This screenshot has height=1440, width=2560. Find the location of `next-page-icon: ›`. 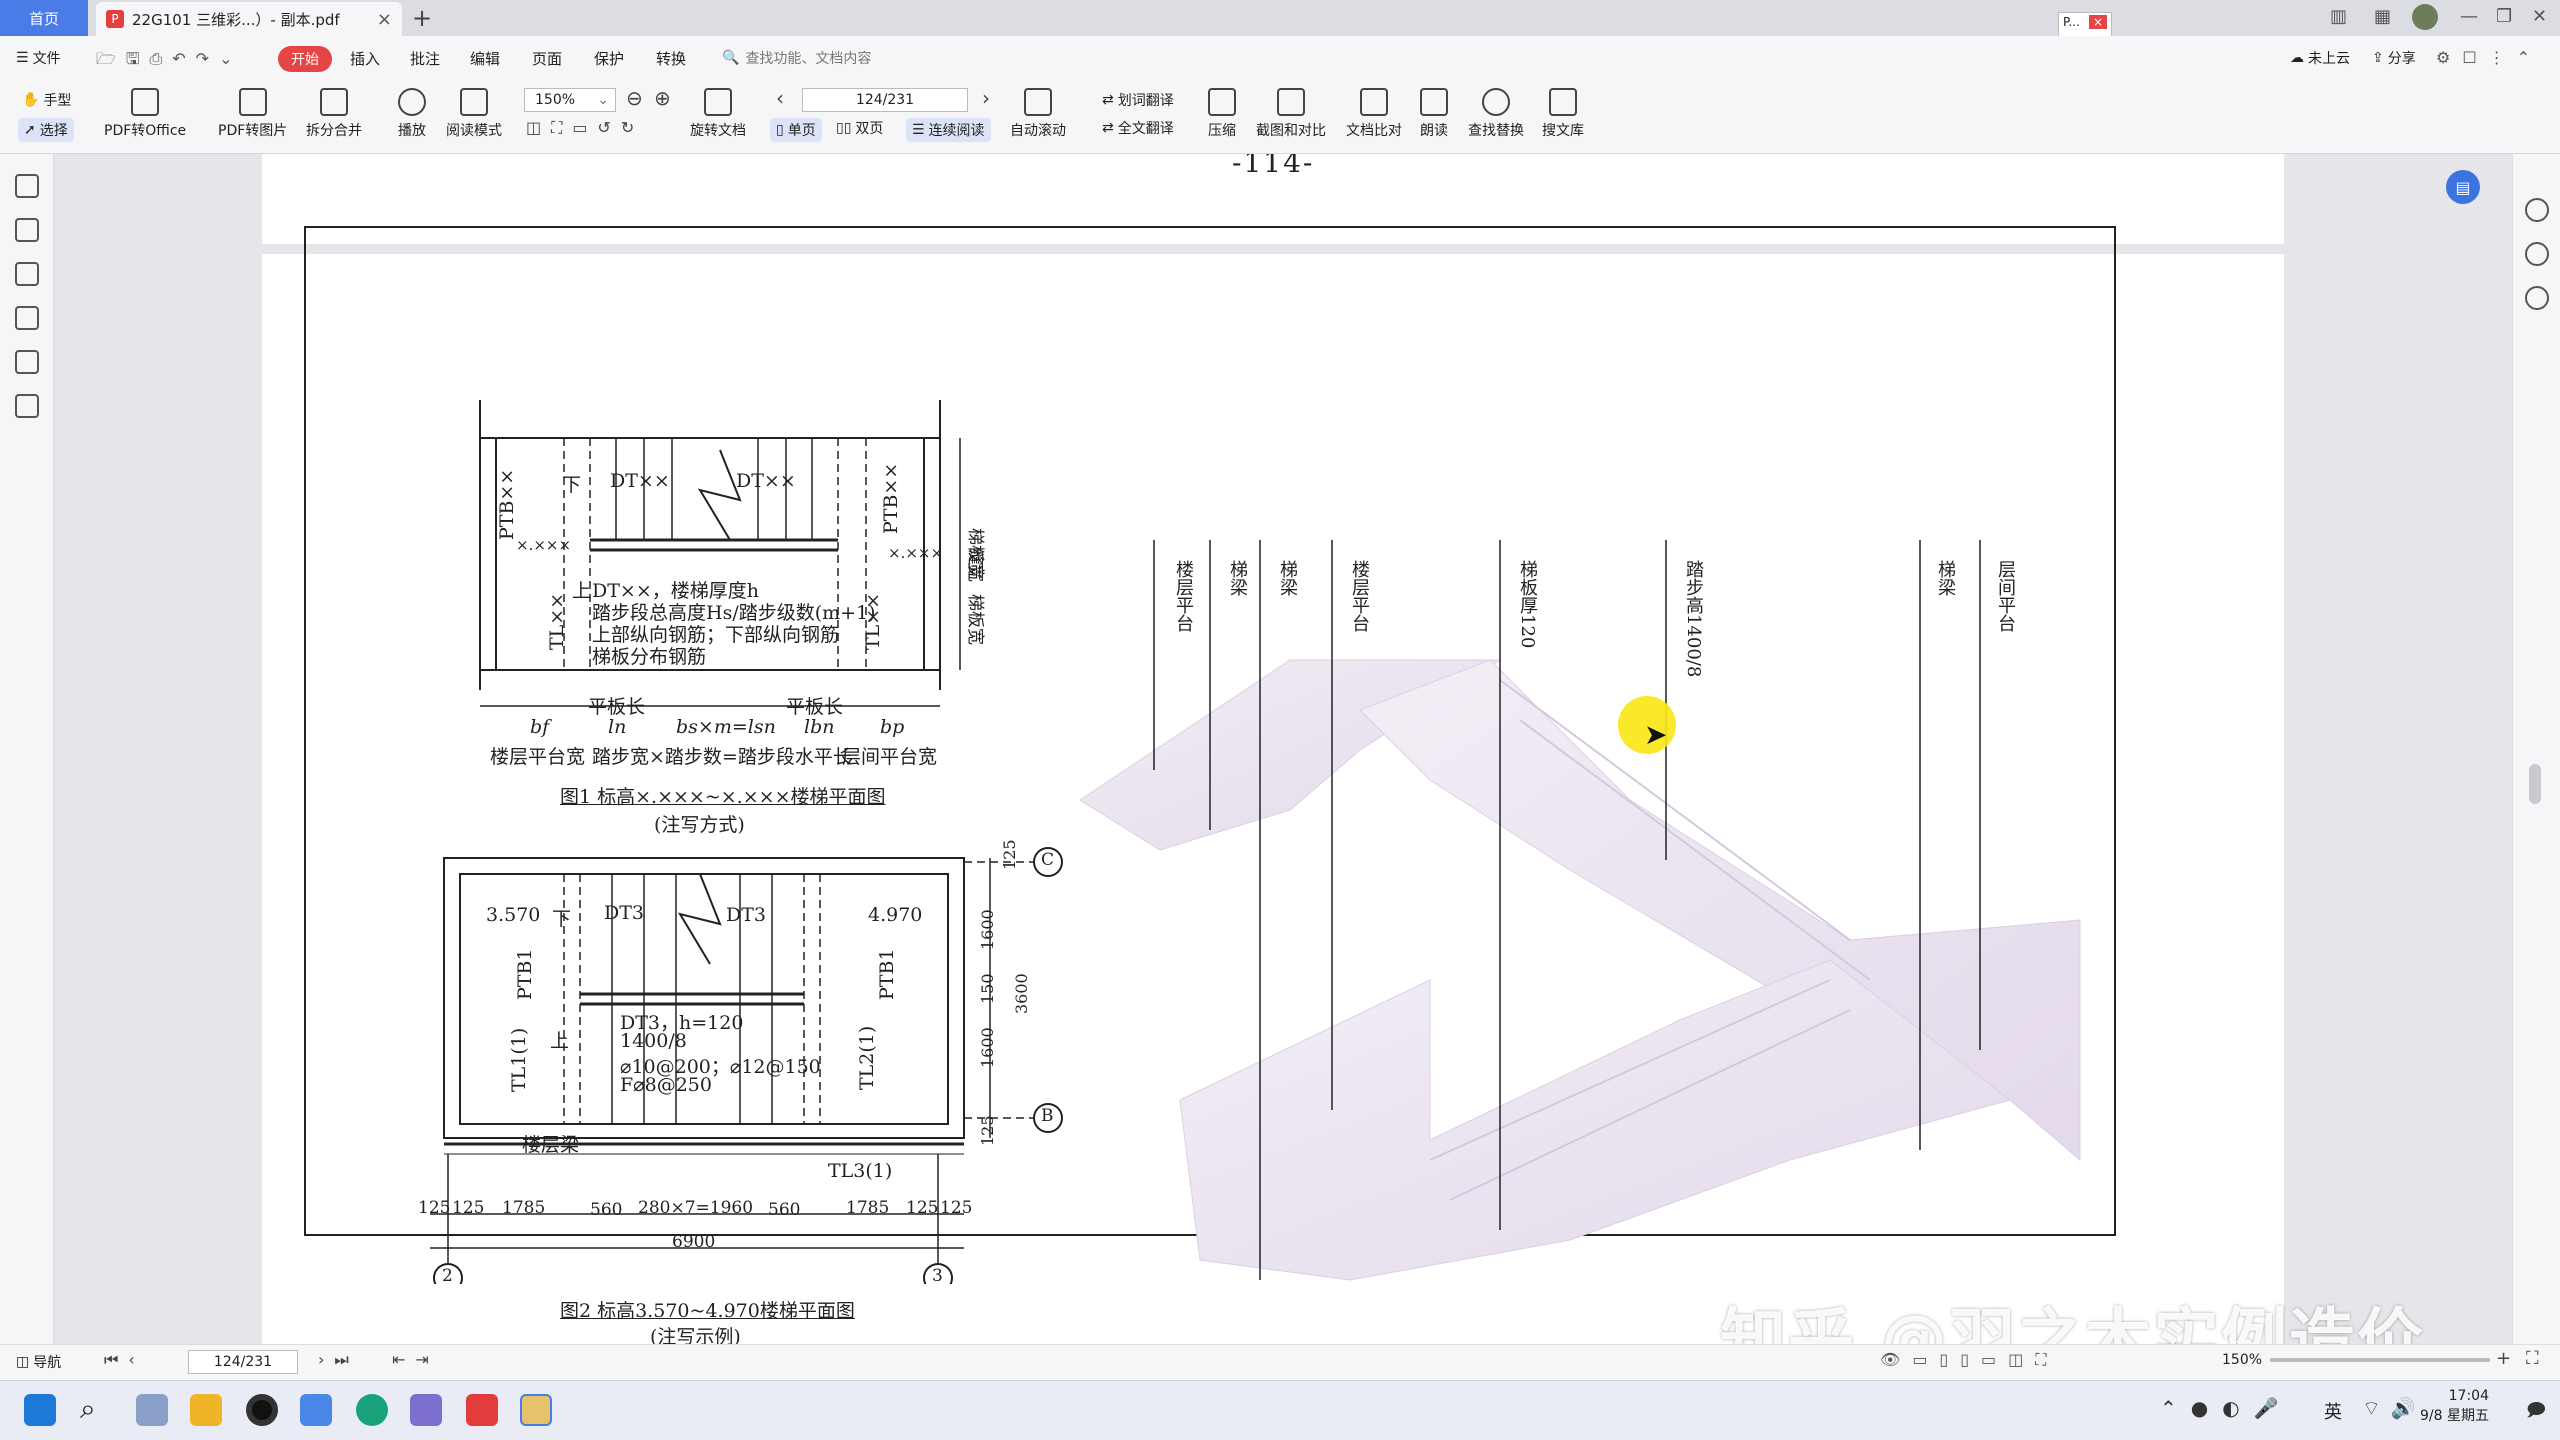

next-page-icon: › is located at coordinates (986, 98).